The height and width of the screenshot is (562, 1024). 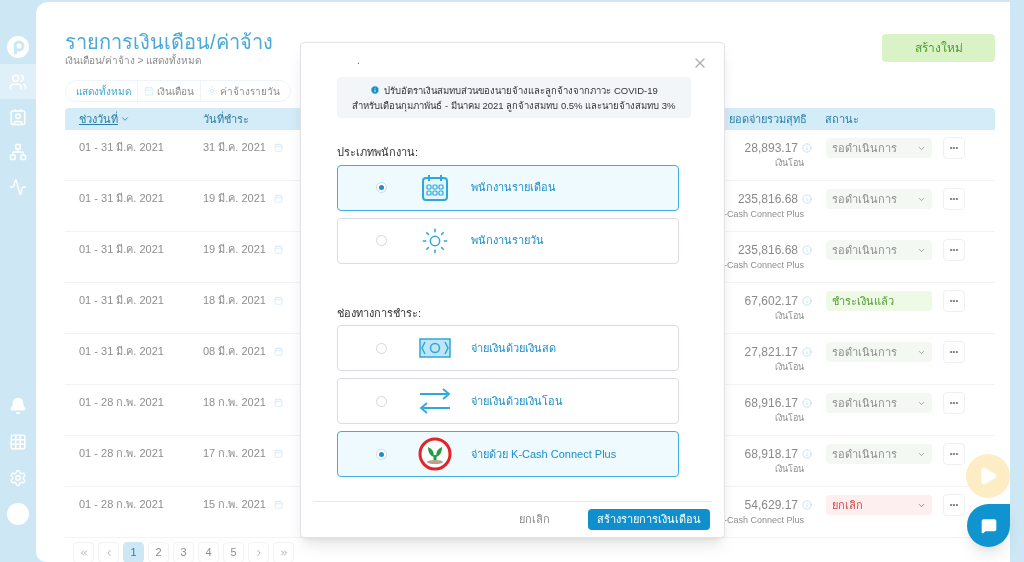 I want to click on confirm-button: สร้างรายการเงินเดือน, so click(x=649, y=519).